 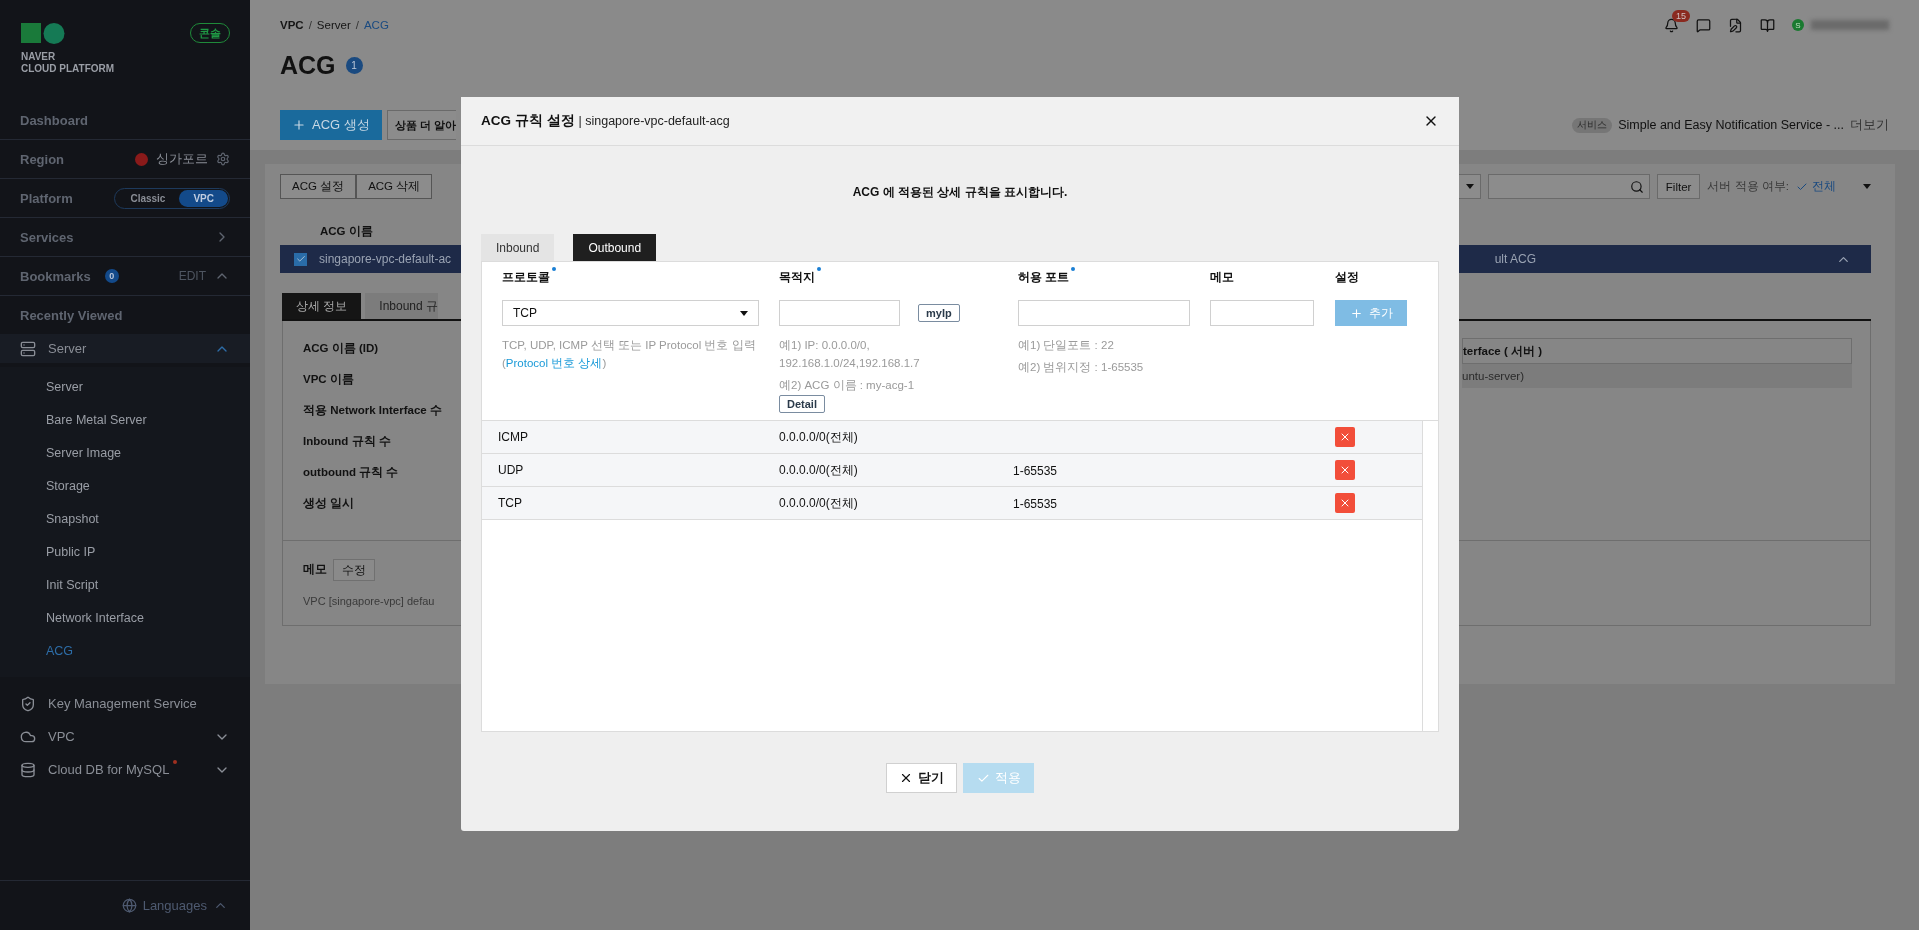 I want to click on column-header: 메모, so click(x=1222, y=277).